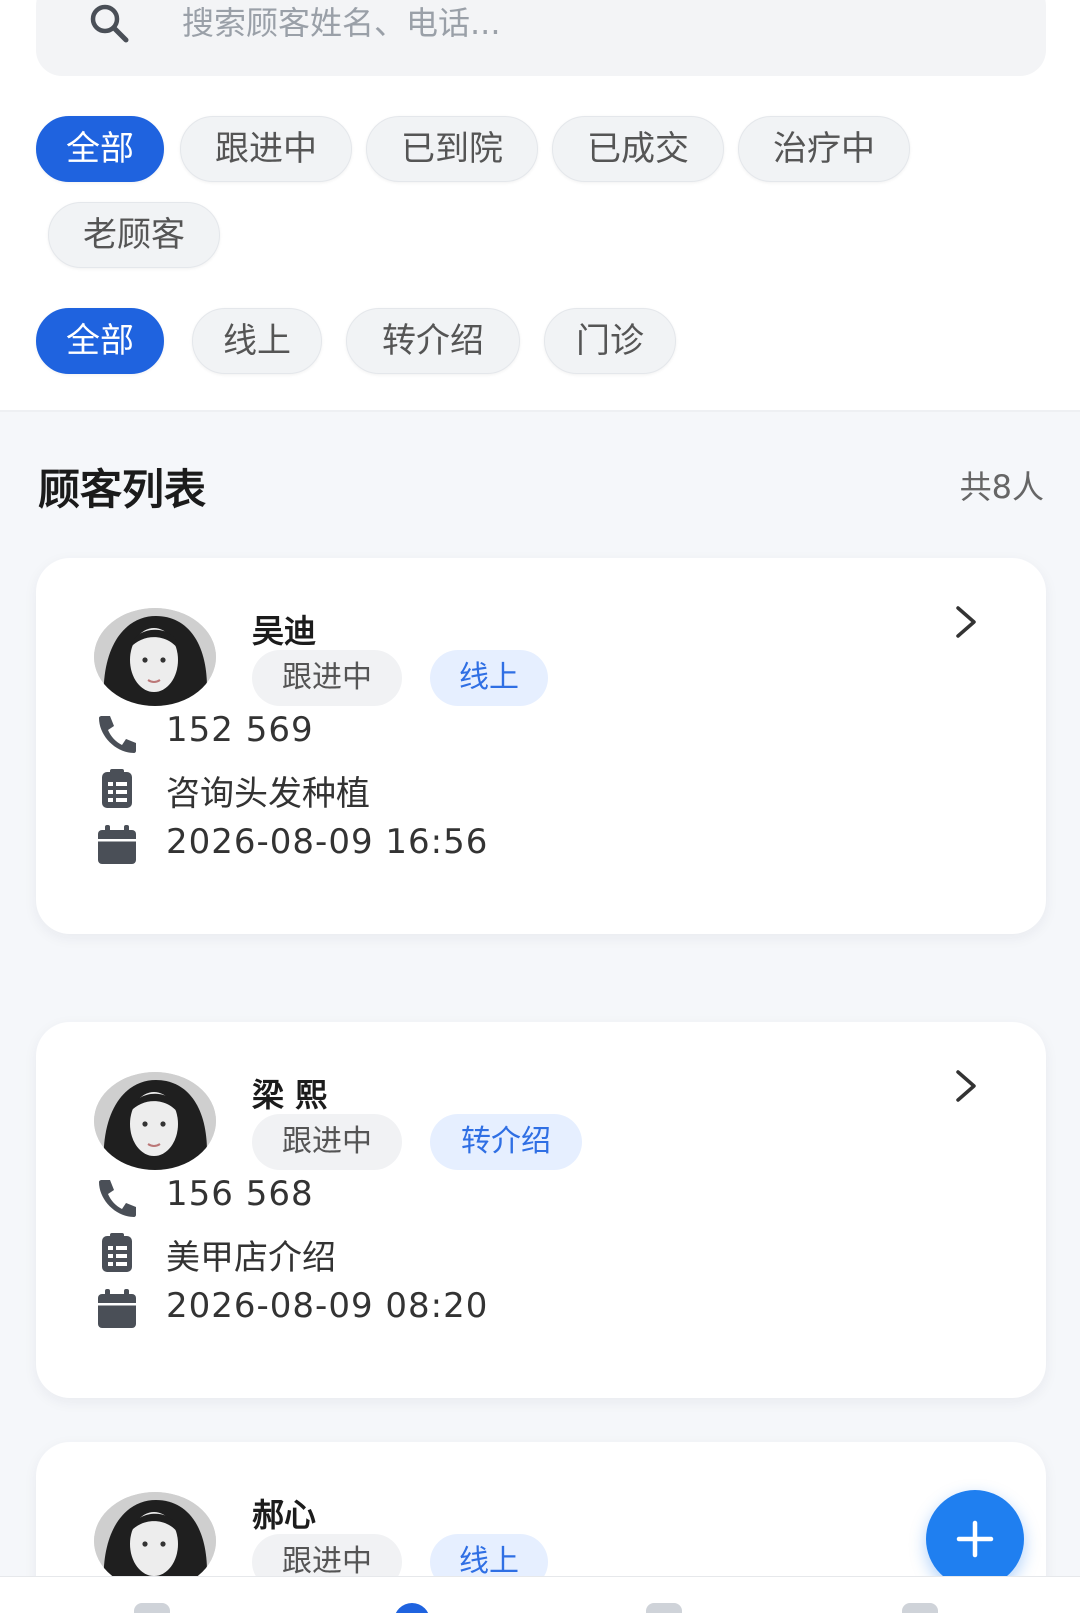  Describe the element at coordinates (284, 631) in the screenshot. I see `customer-name: 吴迪` at that location.